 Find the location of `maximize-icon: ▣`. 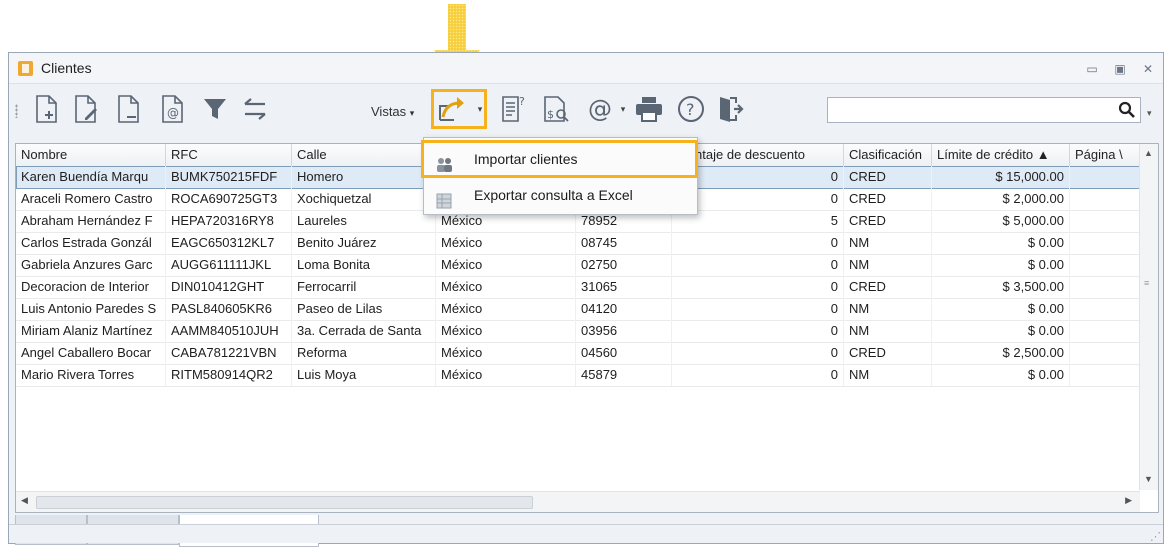

maximize-icon: ▣ is located at coordinates (1120, 69).